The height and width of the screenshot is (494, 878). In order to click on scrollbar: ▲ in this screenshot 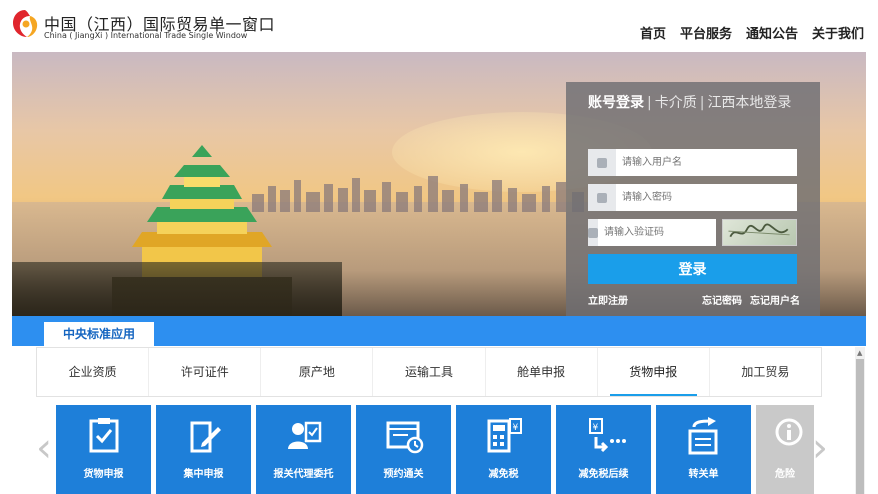, I will do `click(860, 420)`.